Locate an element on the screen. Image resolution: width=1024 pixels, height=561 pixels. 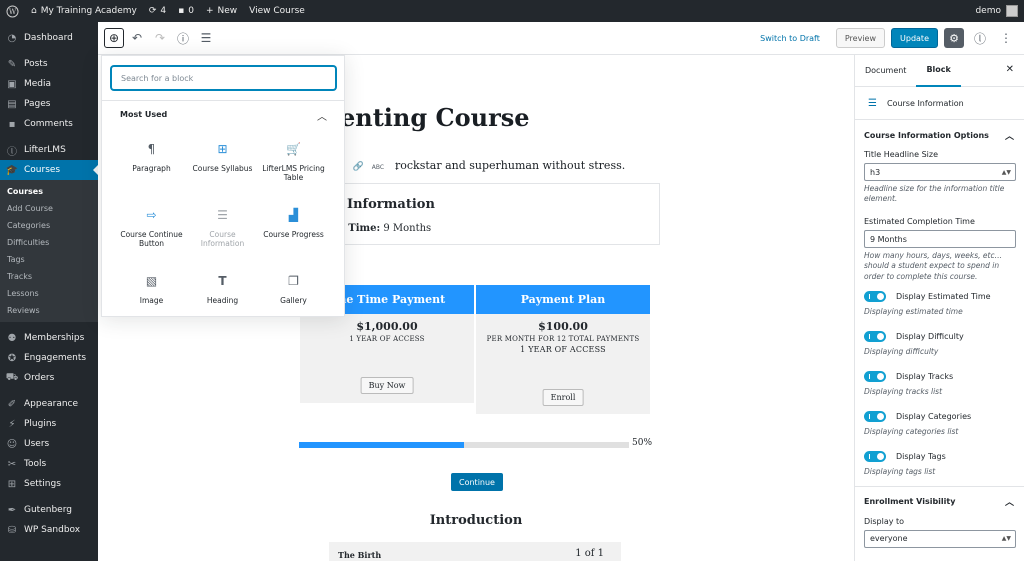
headline-size-select: h3 ▲▼ is located at coordinates (940, 172).